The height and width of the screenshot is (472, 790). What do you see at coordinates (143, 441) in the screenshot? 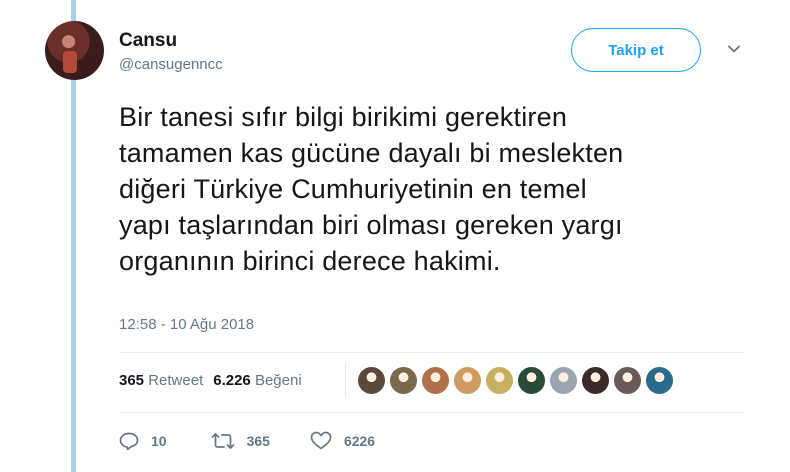
I see `reply-button: 10` at bounding box center [143, 441].